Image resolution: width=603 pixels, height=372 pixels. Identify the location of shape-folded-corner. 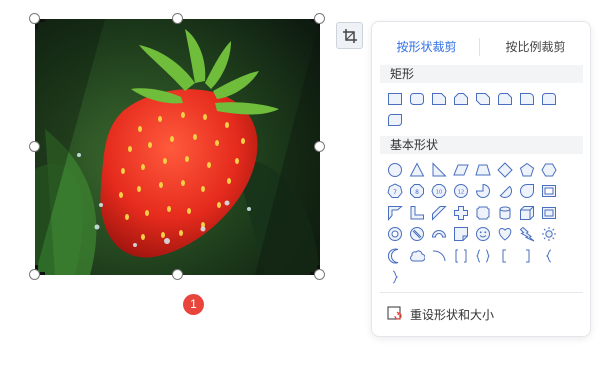
(461, 234).